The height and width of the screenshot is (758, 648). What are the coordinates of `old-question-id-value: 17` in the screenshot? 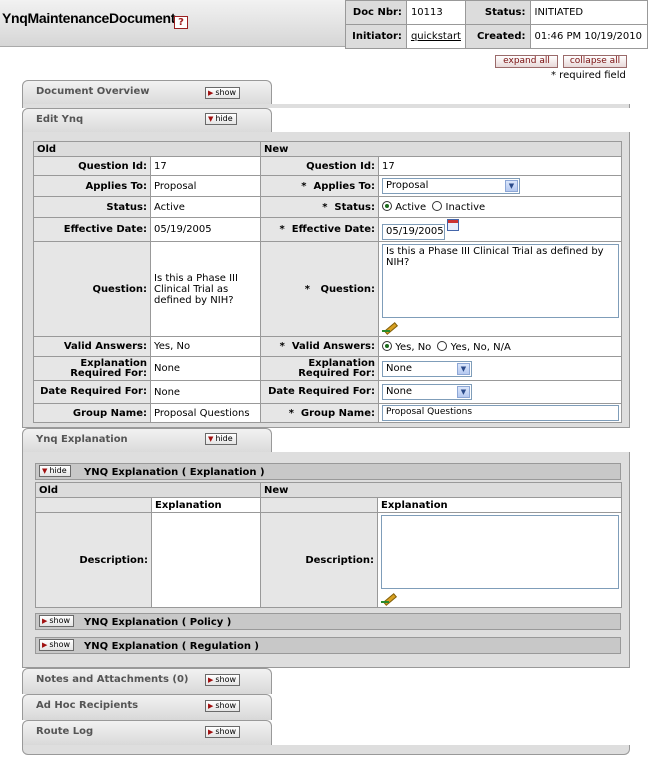 It's located at (205, 166).